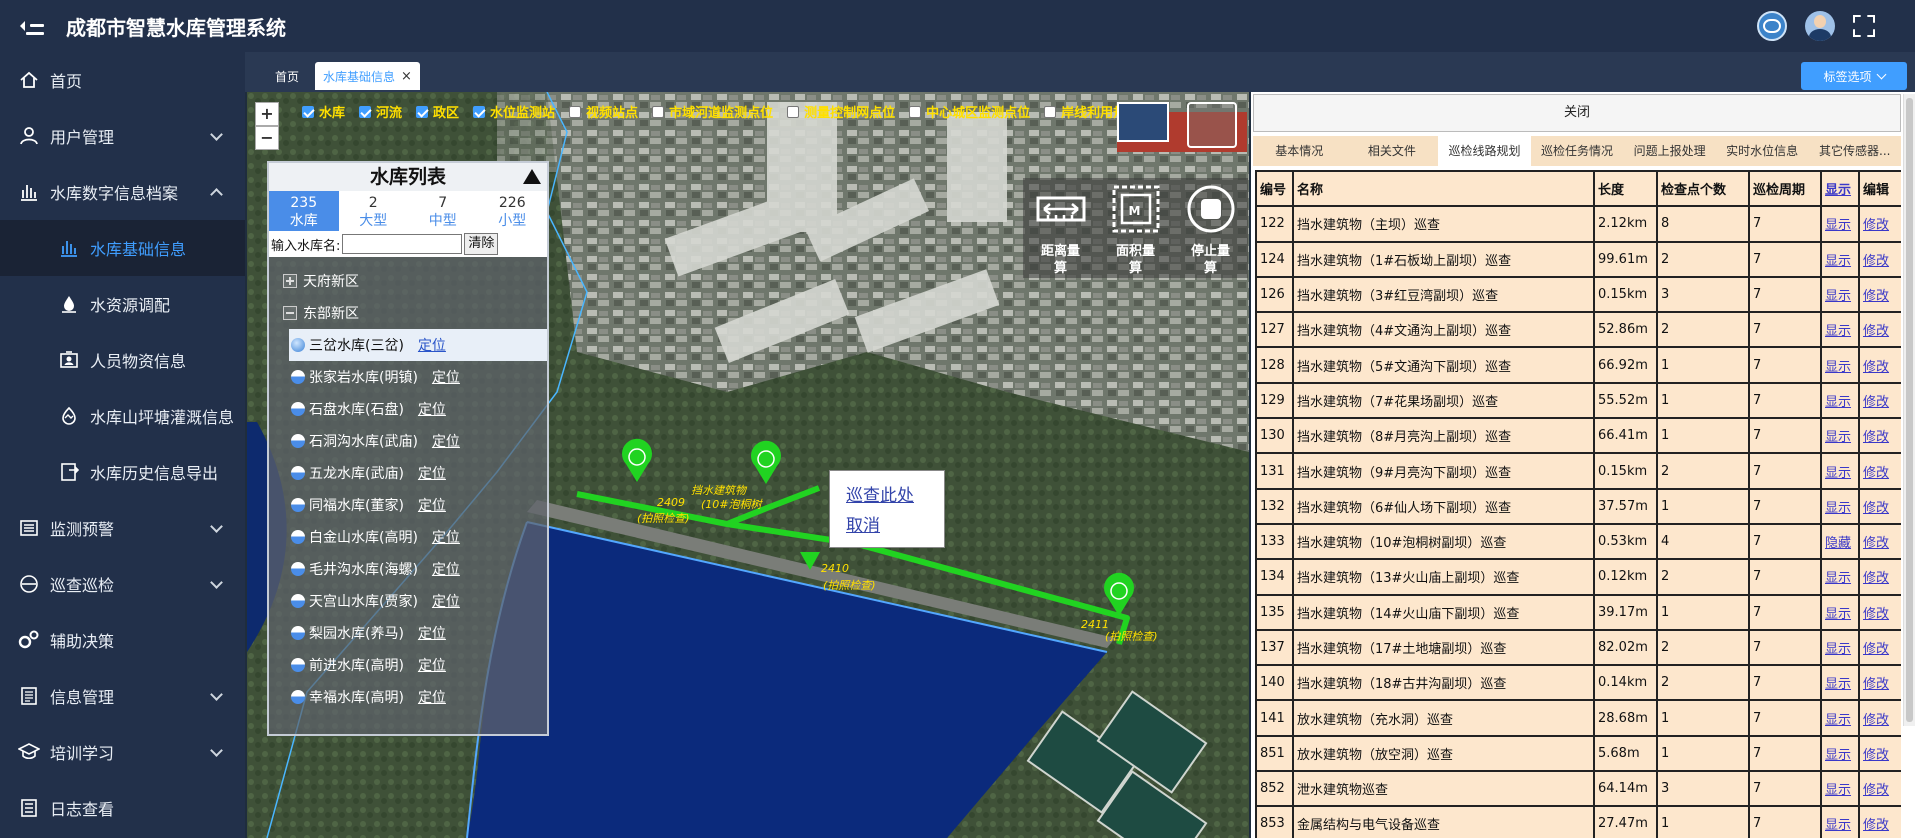 This screenshot has width=1915, height=838. Describe the element at coordinates (481, 244) in the screenshot. I see `clear-button: 清除` at that location.